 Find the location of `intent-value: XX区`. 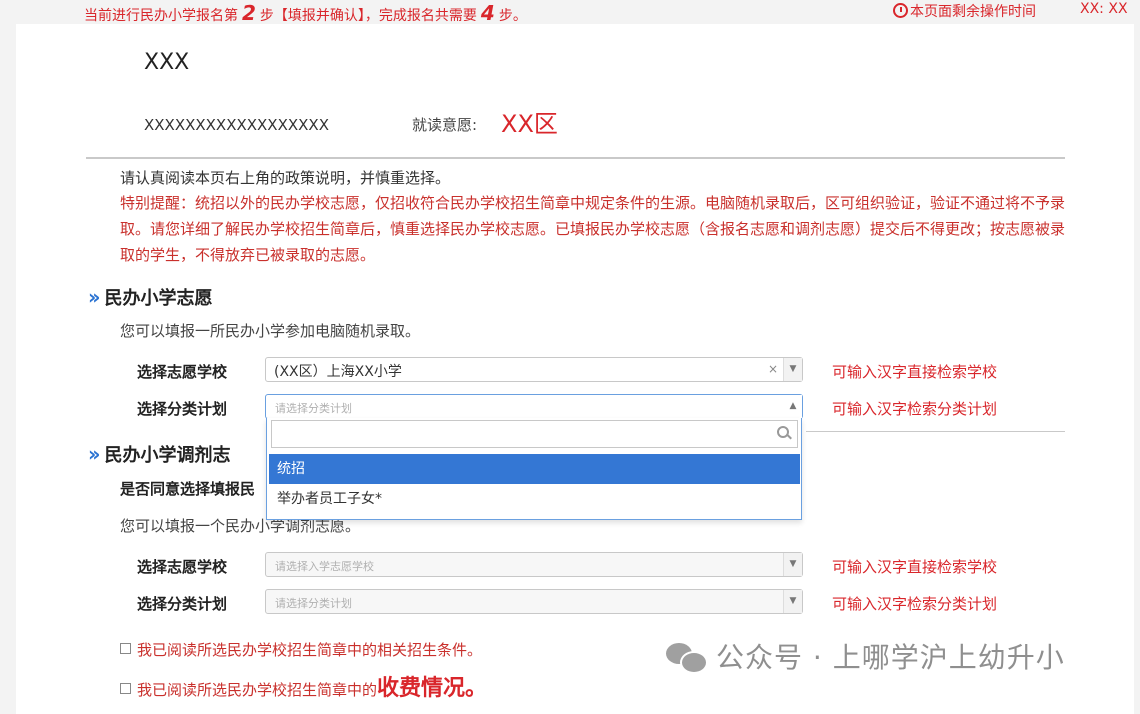

intent-value: XX区 is located at coordinates (529, 124).